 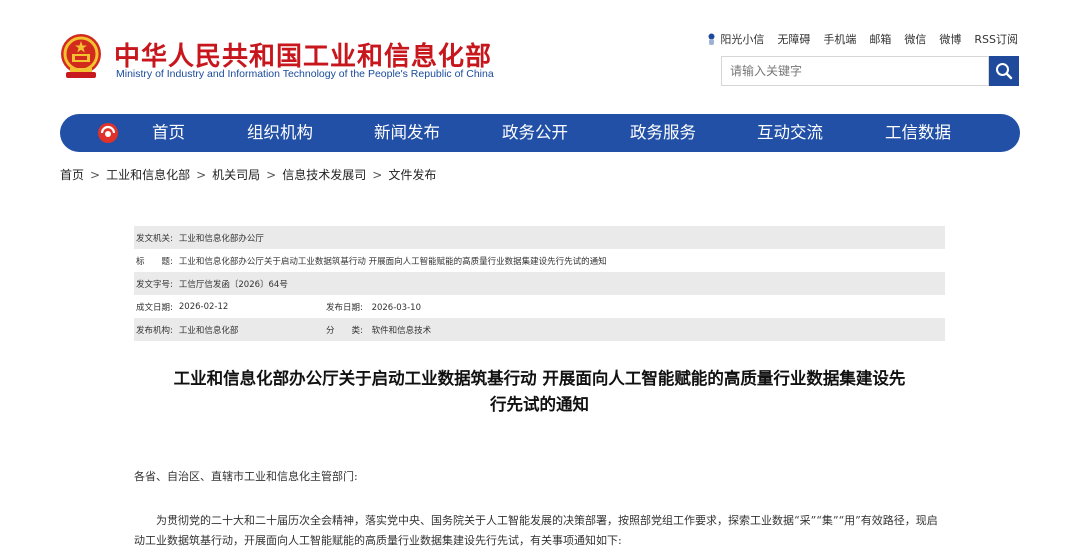 What do you see at coordinates (203, 306) in the screenshot?
I see `written-date-value: 2026-02-12` at bounding box center [203, 306].